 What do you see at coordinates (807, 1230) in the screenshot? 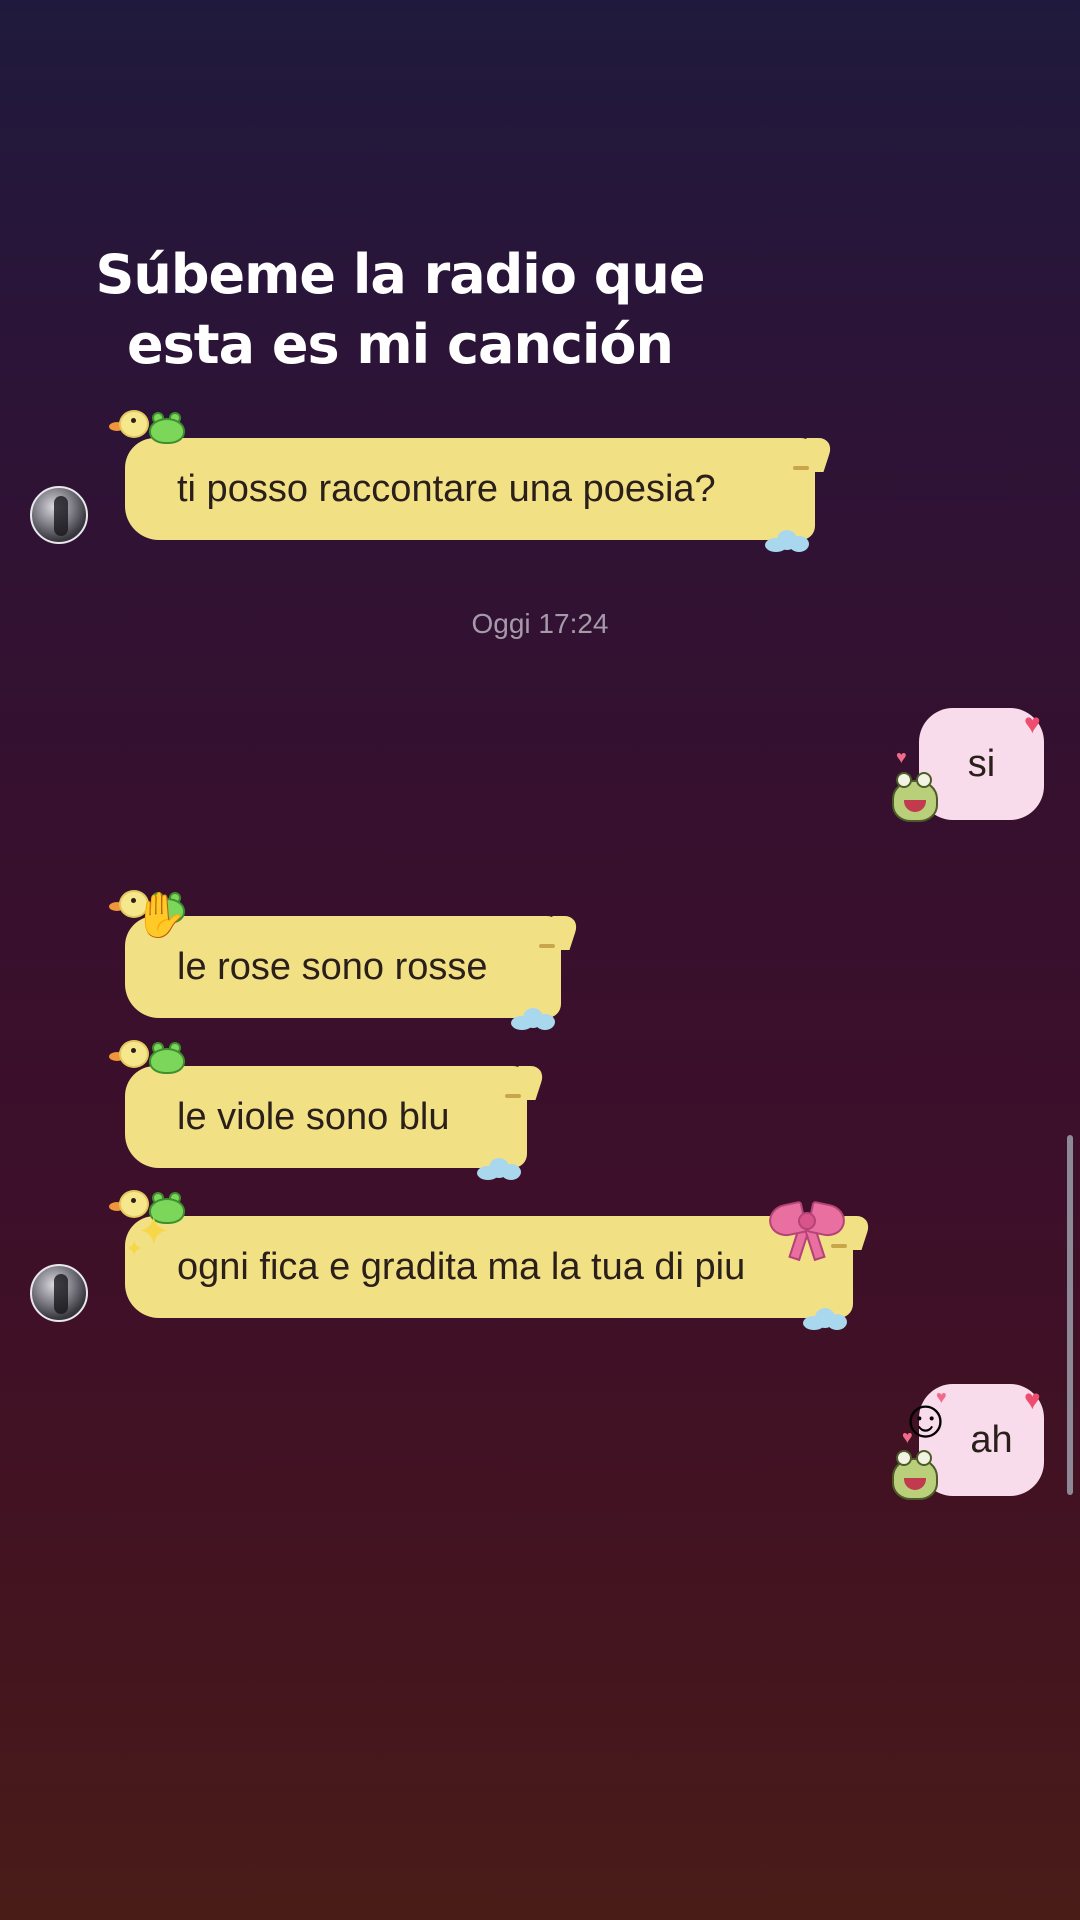
I see `pink-bow-icon` at bounding box center [807, 1230].